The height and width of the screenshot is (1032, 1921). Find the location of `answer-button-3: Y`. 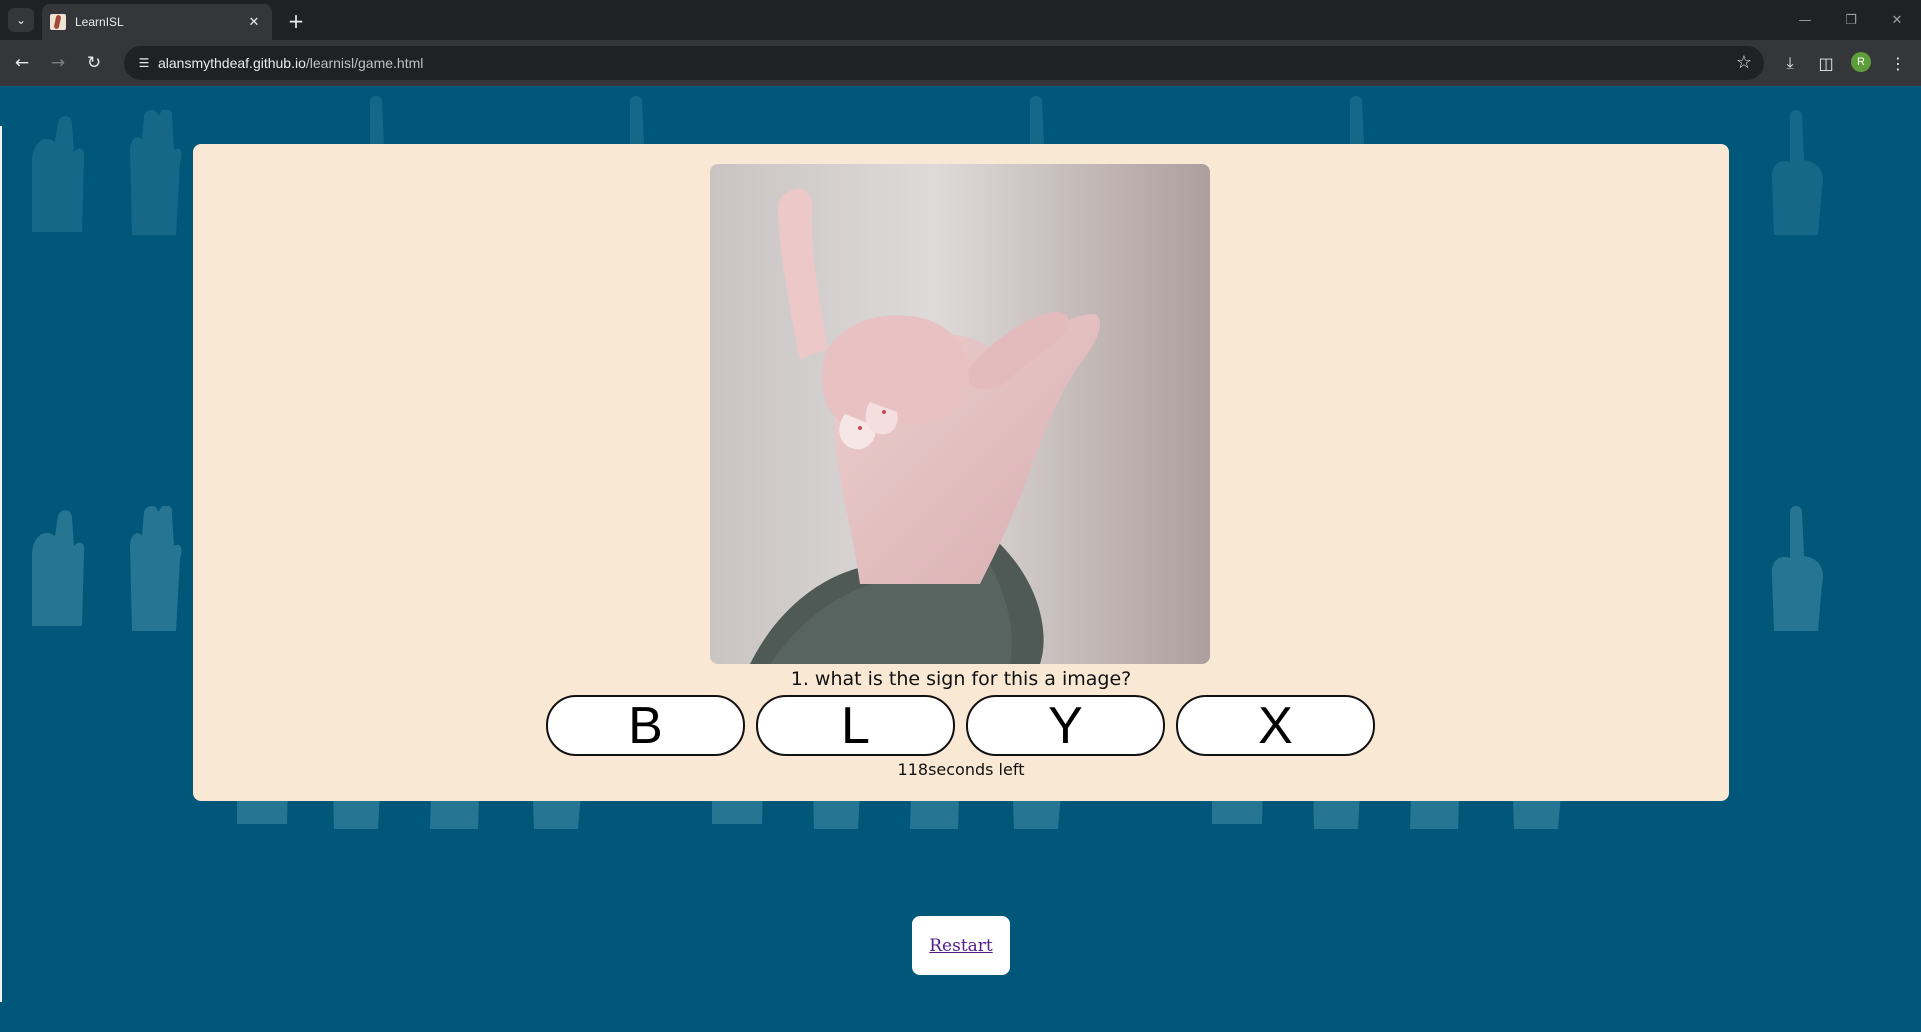

answer-button-3: Y is located at coordinates (1065, 725).